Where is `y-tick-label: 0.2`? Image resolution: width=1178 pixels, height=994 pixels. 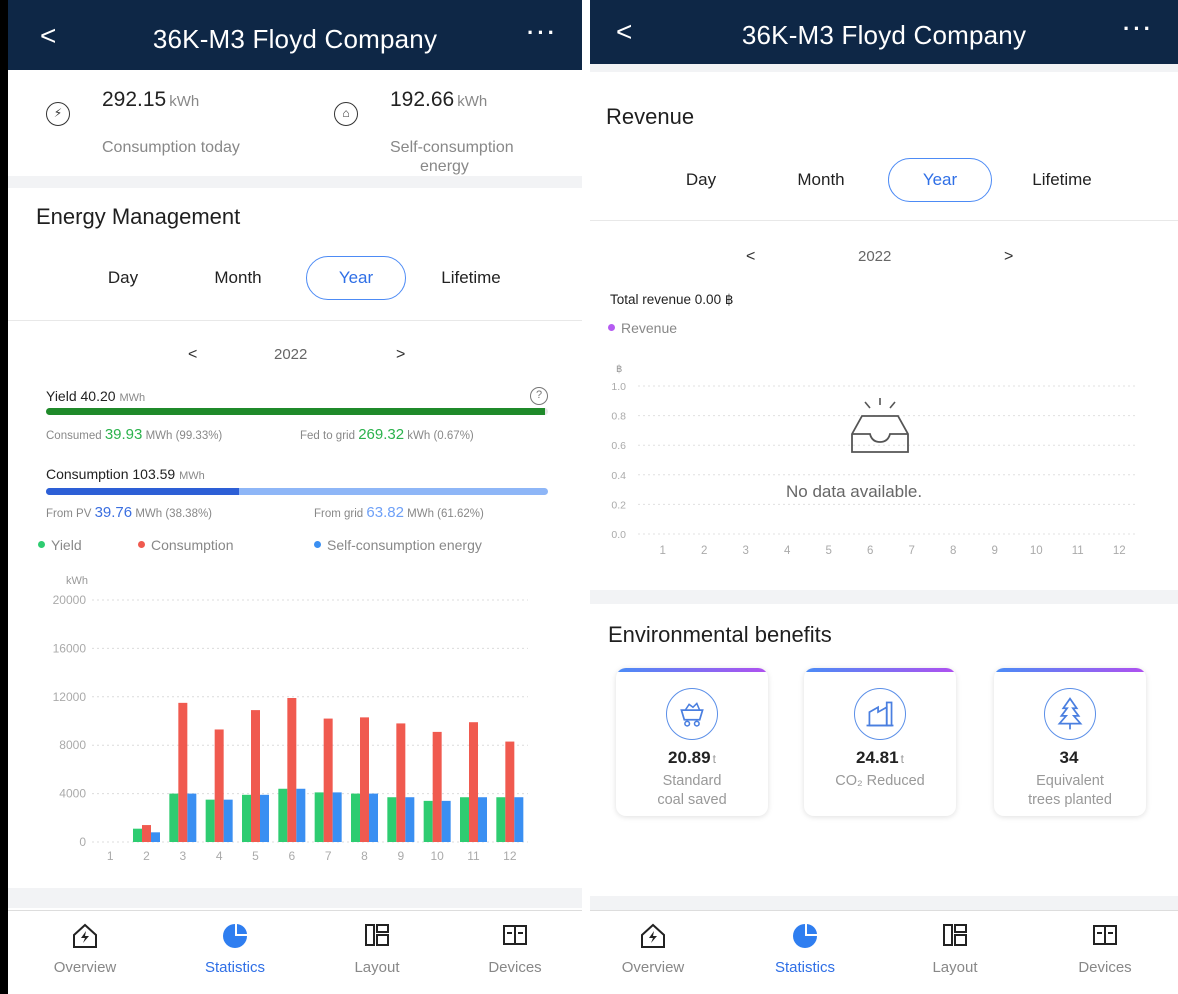 y-tick-label: 0.2 is located at coordinates (618, 505).